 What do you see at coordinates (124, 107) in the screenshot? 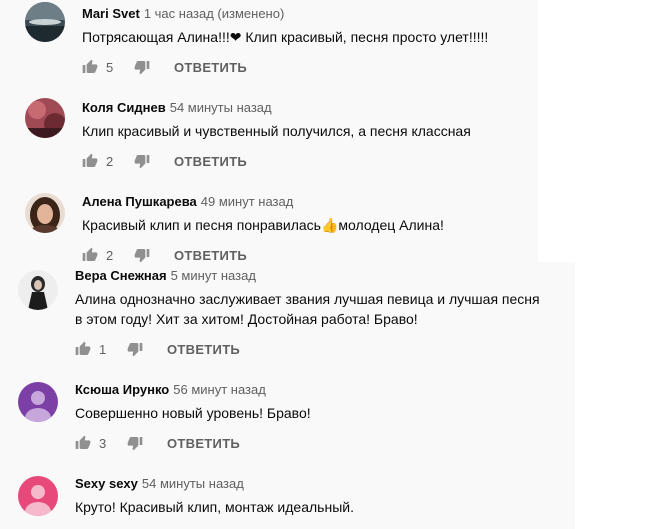
I see `author-name: Коля Сиднев` at bounding box center [124, 107].